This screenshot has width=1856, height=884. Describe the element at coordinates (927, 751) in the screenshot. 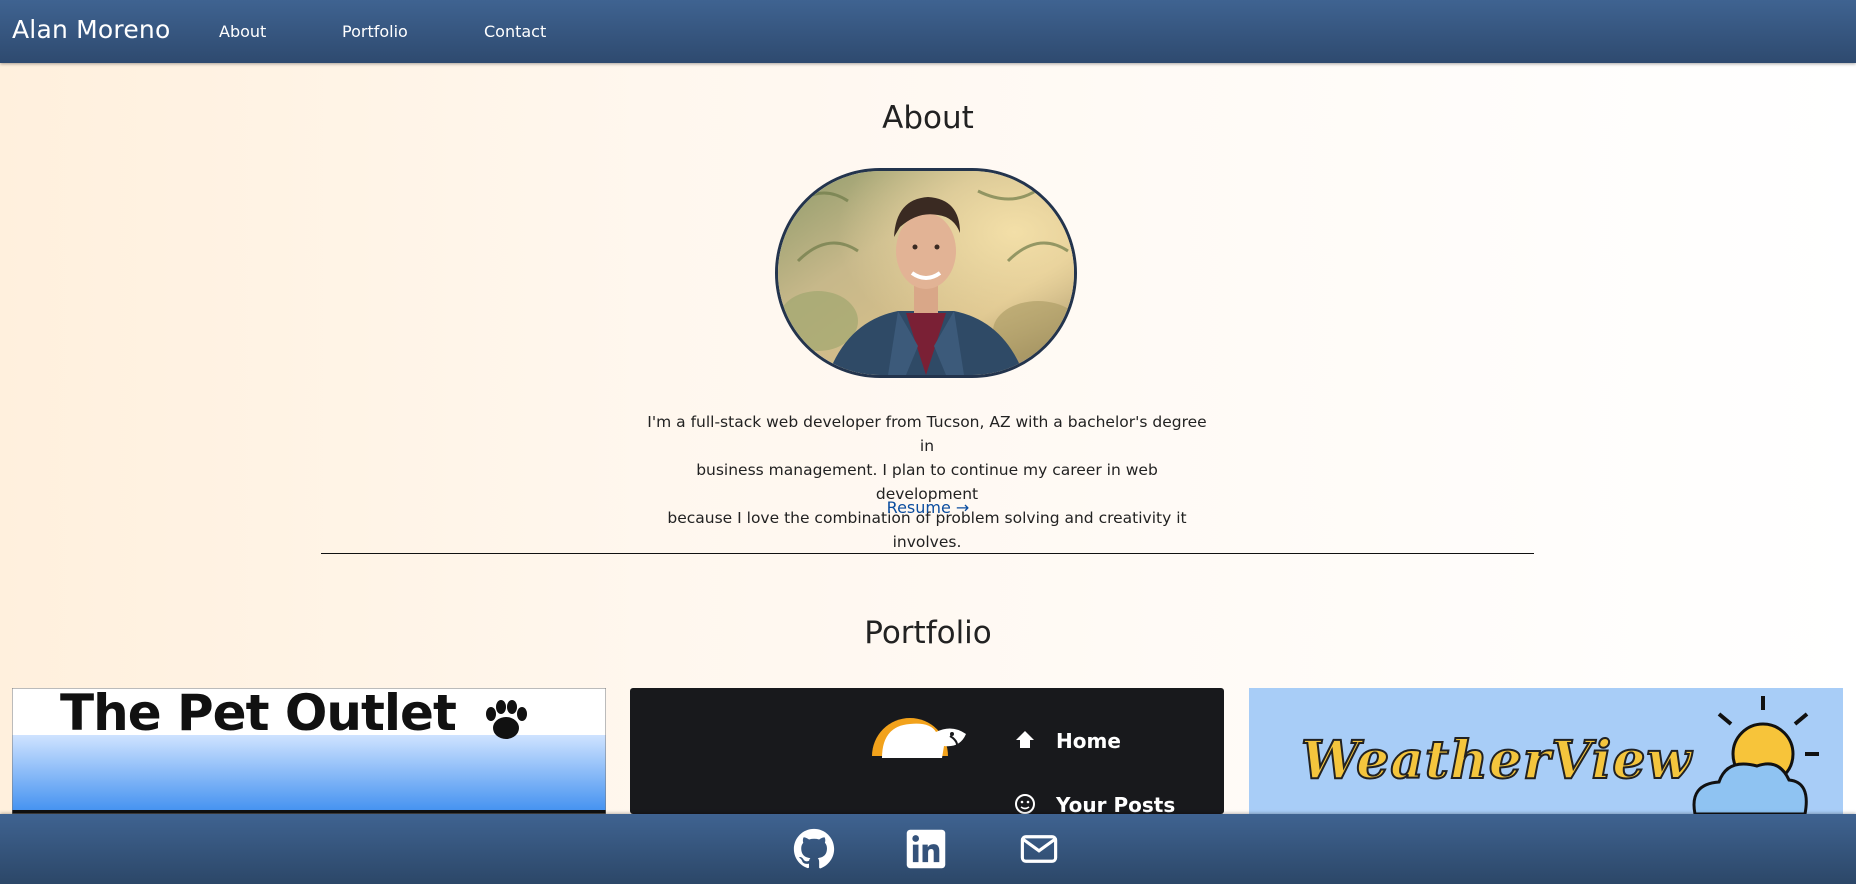

I see `project-card-social-app: Home Your Posts` at that location.